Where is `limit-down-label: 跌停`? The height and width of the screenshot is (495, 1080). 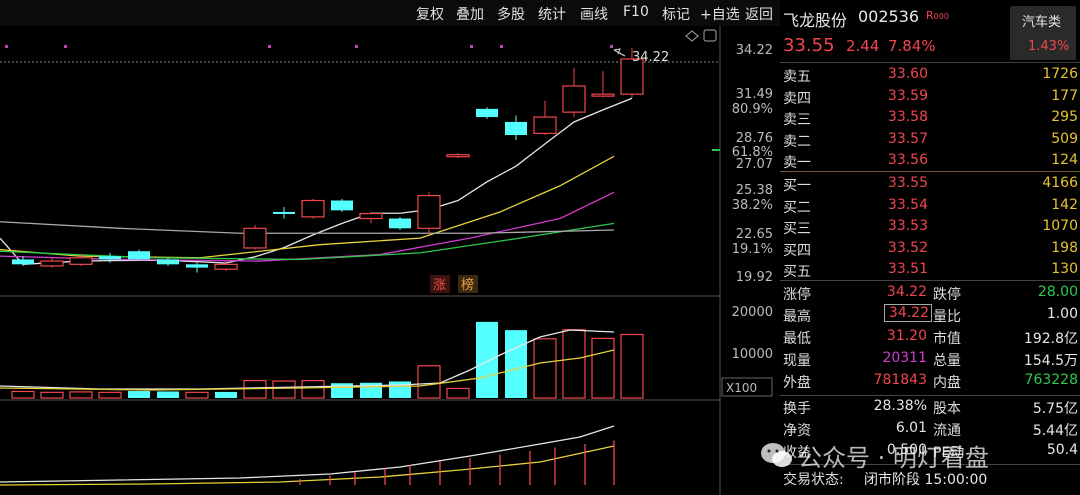
limit-down-label: 跌停 is located at coordinates (947, 295).